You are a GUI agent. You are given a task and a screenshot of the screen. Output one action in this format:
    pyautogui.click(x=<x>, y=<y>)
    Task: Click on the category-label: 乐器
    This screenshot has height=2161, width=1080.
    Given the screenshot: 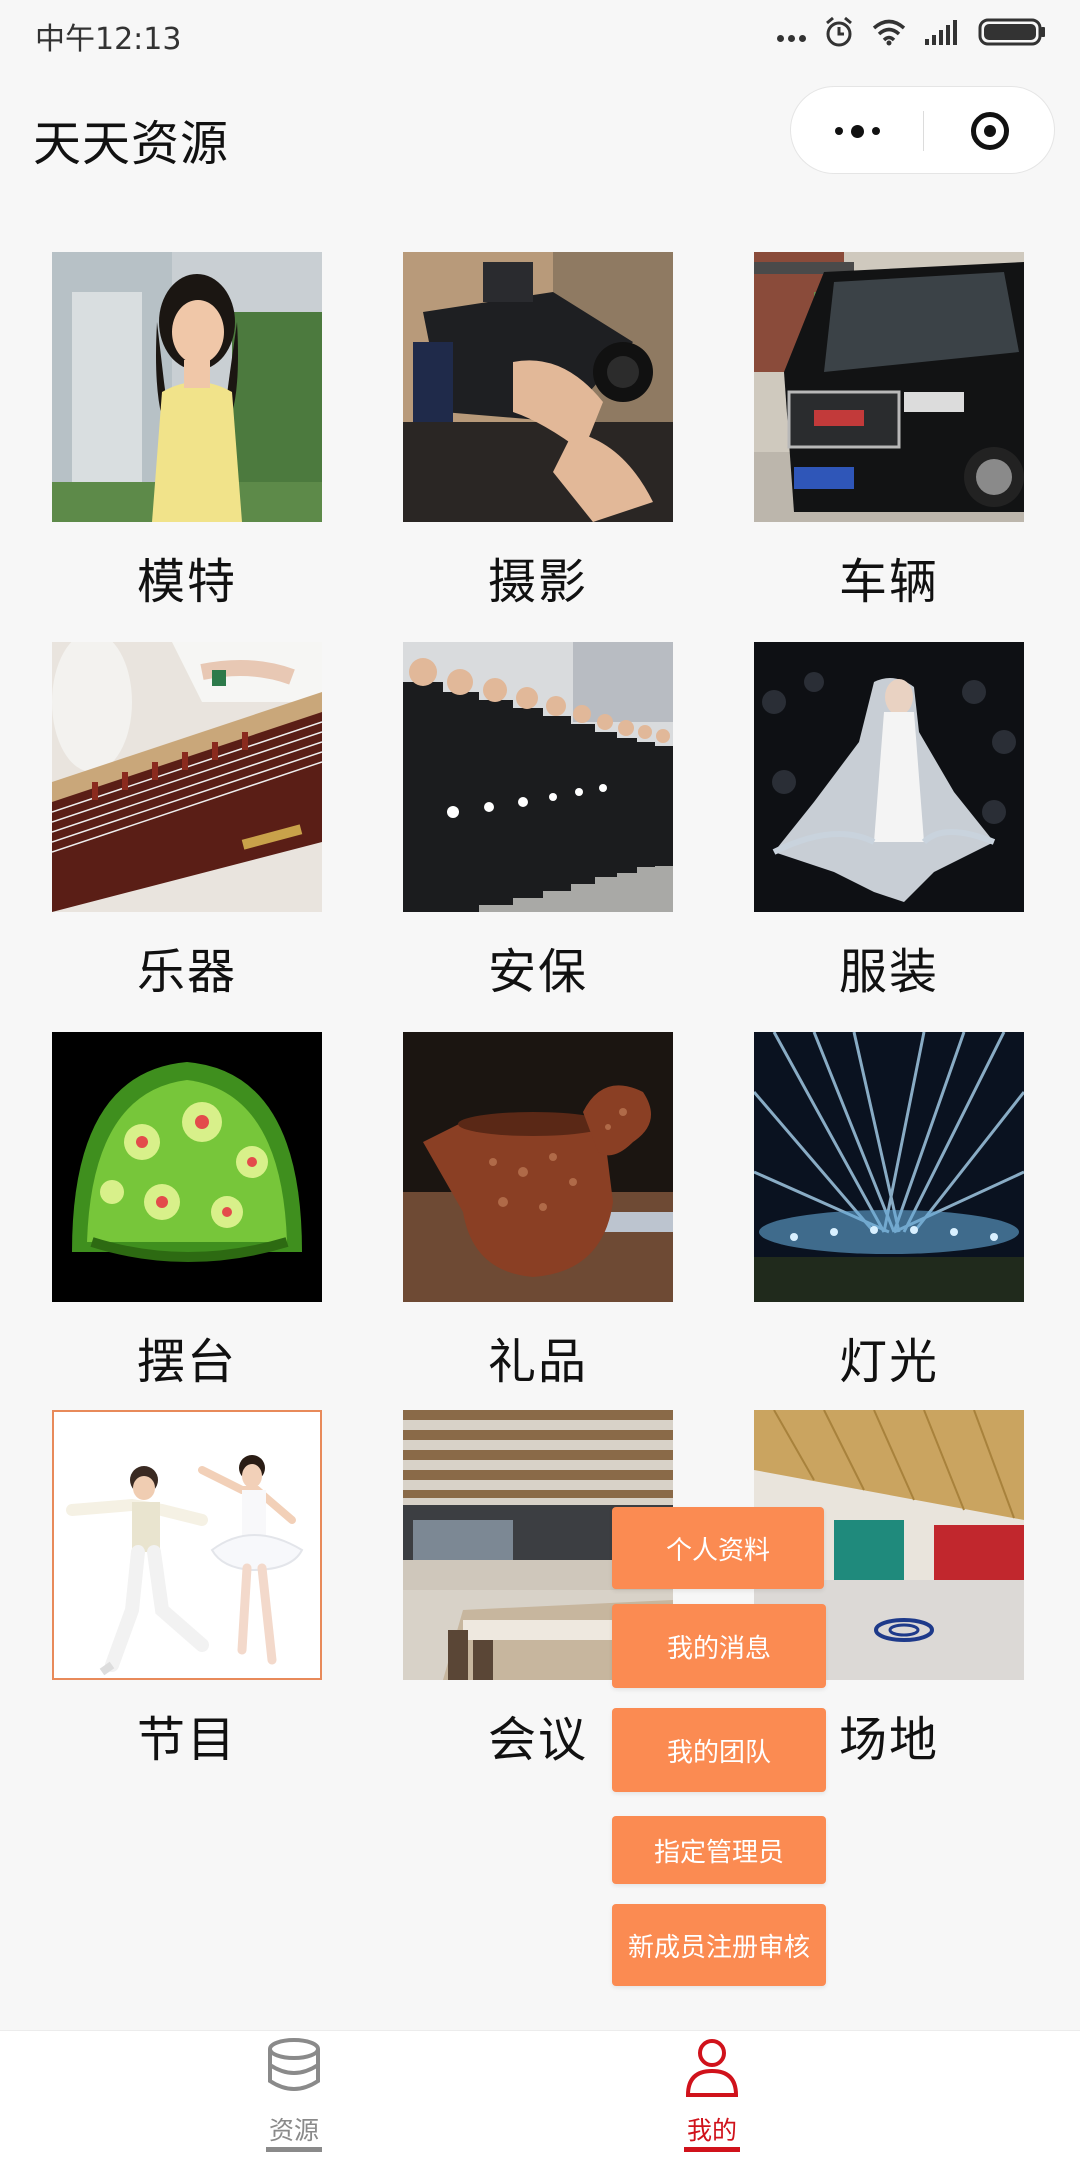 What is the action you would take?
    pyautogui.click(x=186, y=972)
    